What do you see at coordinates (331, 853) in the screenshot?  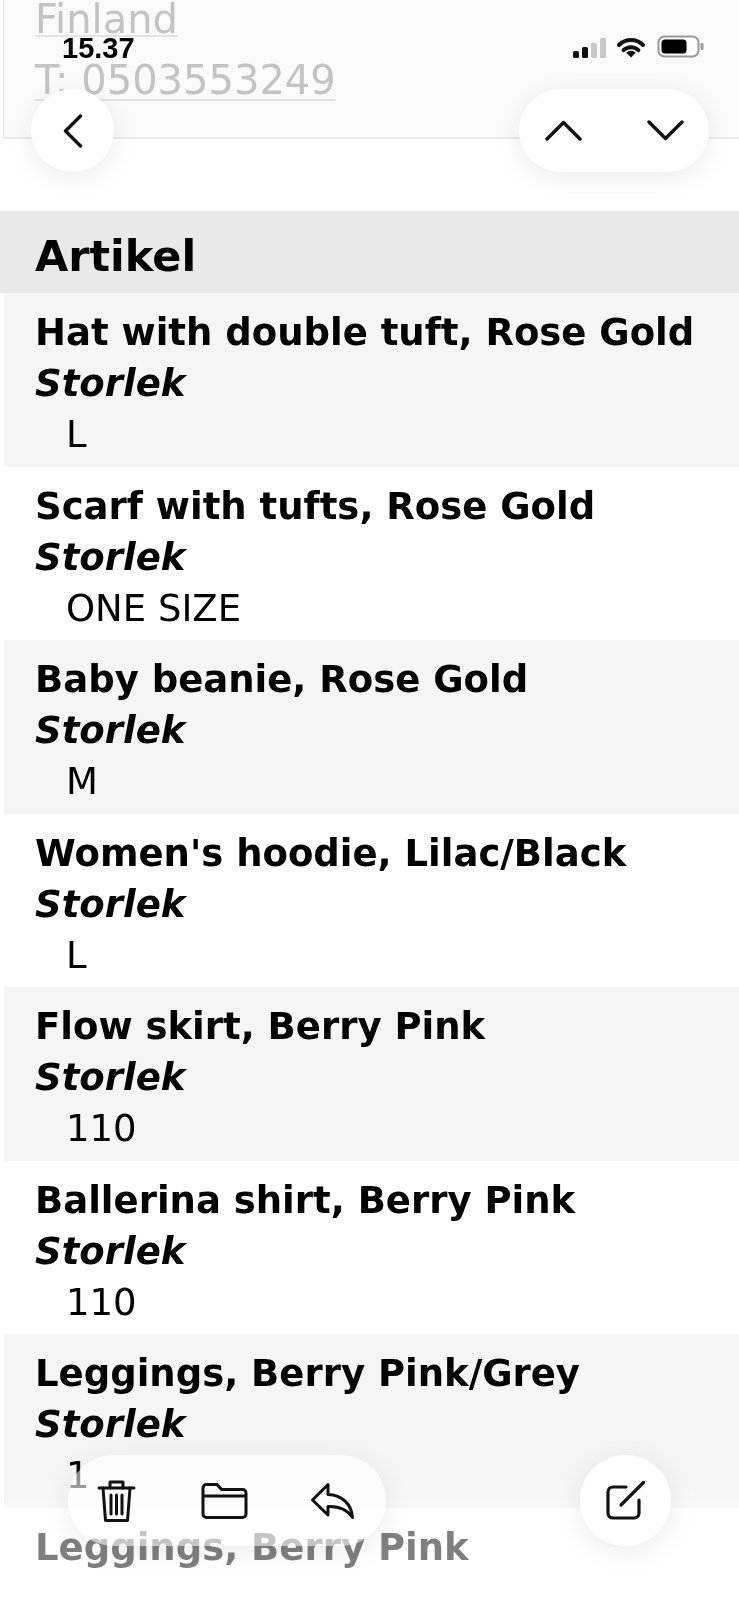 I see `item-name: Women's hoodie, Lilac/Black` at bounding box center [331, 853].